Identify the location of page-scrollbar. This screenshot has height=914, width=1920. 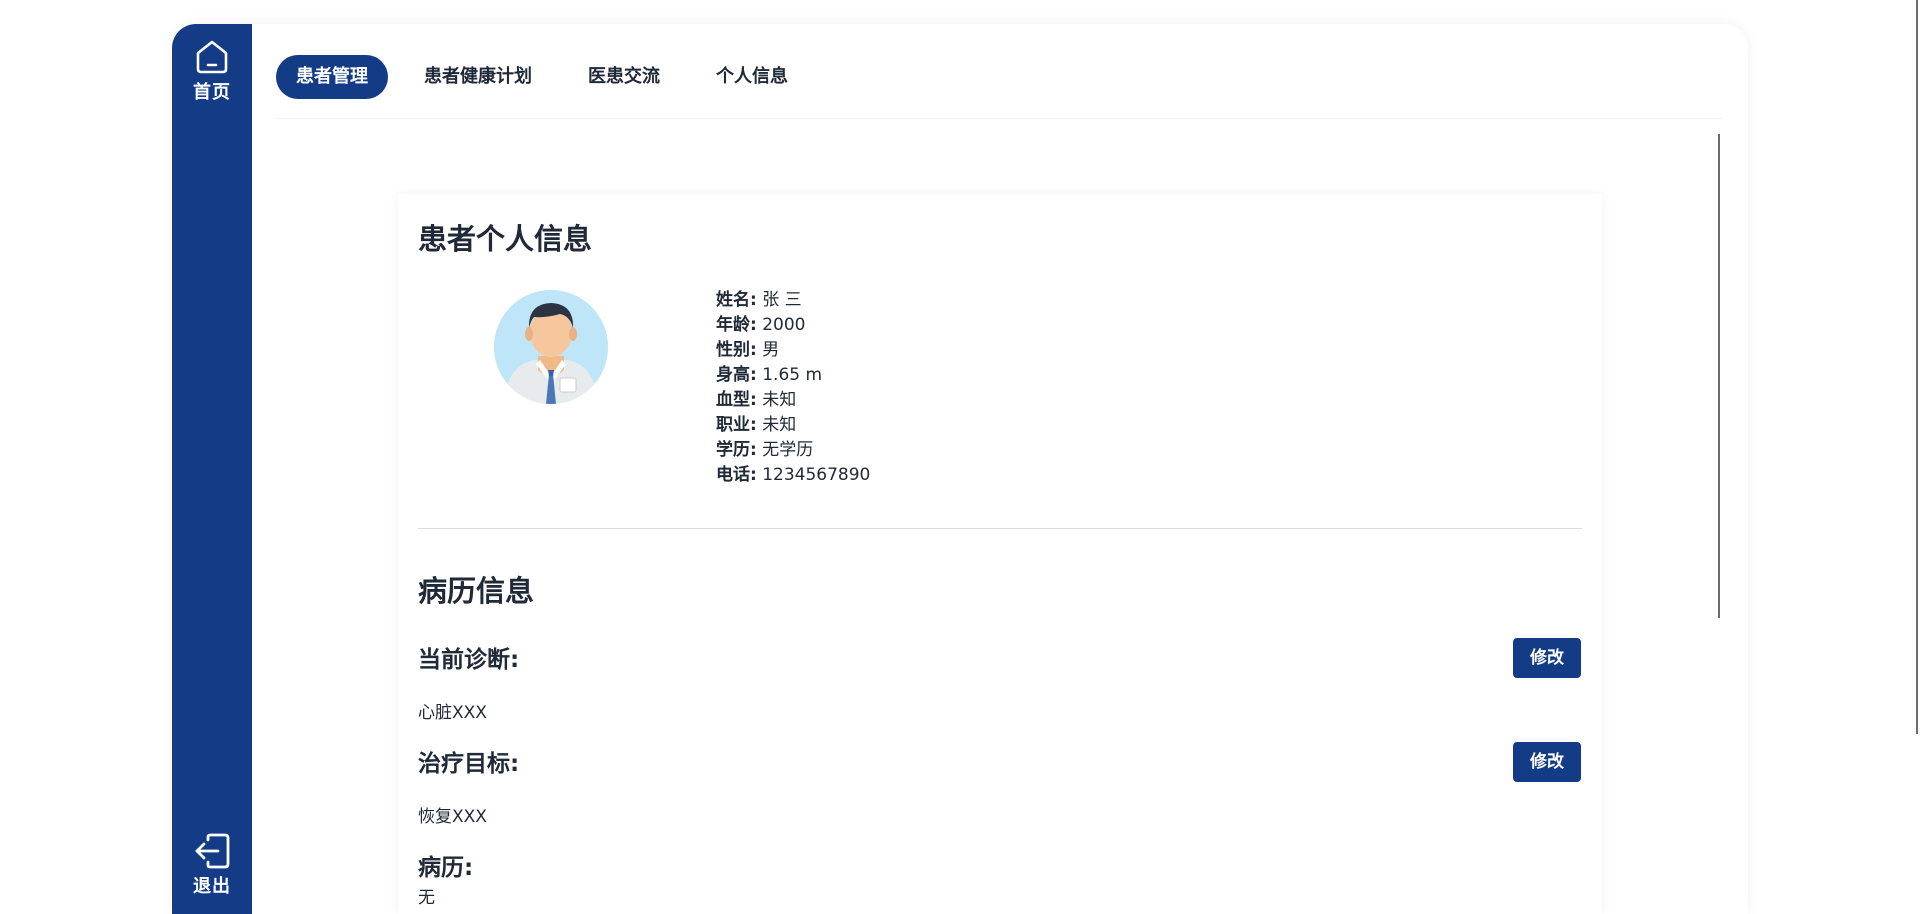
(1917, 367).